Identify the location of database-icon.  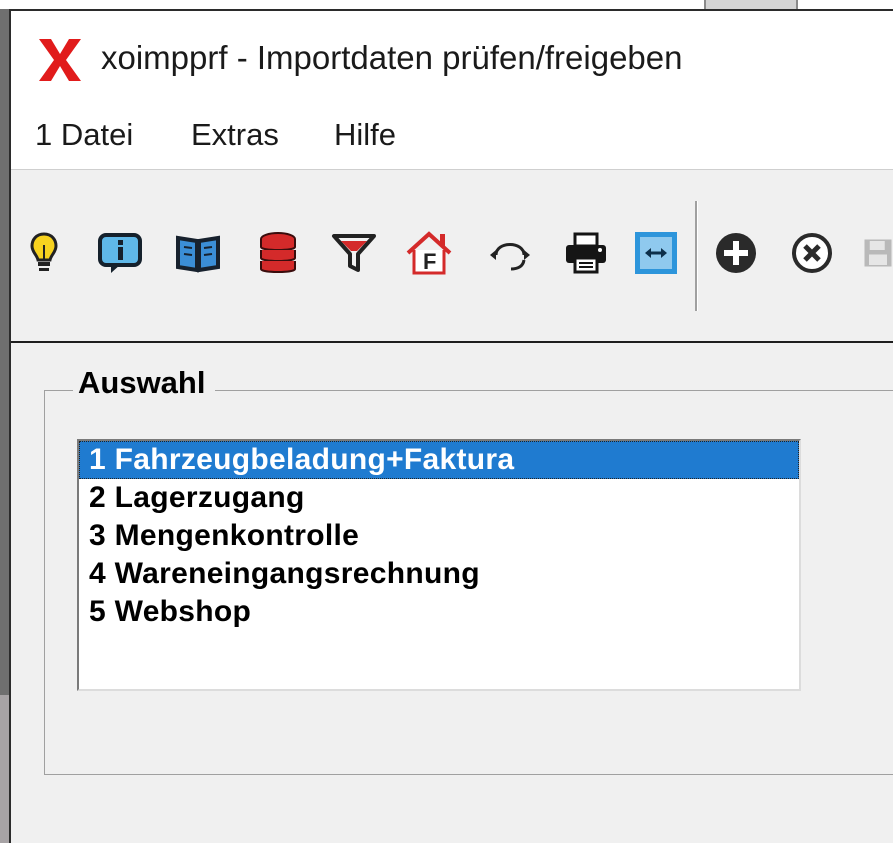
(278, 253).